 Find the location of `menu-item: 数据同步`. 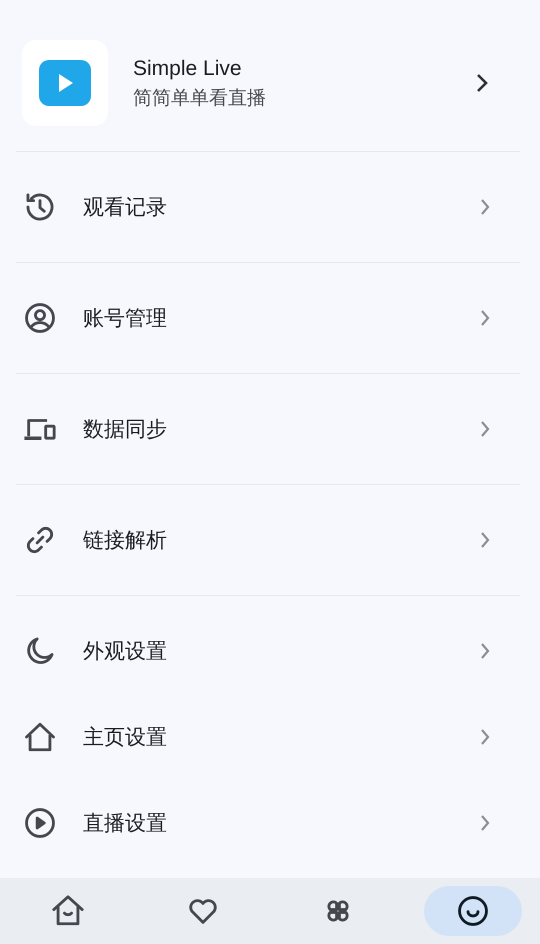

menu-item: 数据同步 is located at coordinates (268, 429).